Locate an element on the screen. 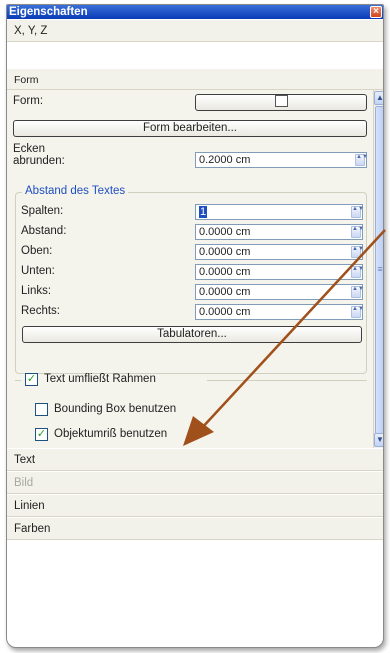 The image size is (390, 653). top-value: 0.0000 cm is located at coordinates (225, 252).